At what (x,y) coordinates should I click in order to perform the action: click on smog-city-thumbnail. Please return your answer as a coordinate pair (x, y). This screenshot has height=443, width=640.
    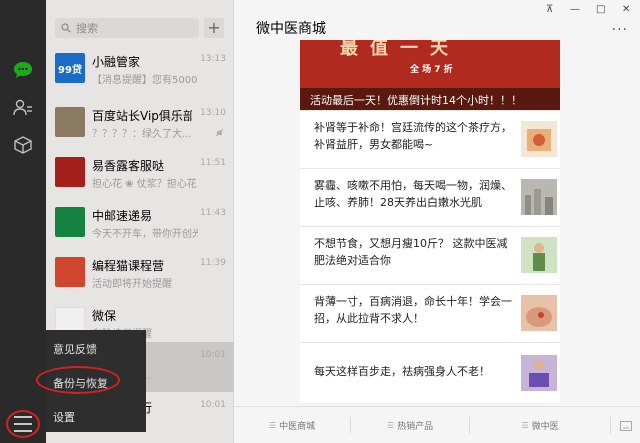
    Looking at the image, I should click on (539, 197).